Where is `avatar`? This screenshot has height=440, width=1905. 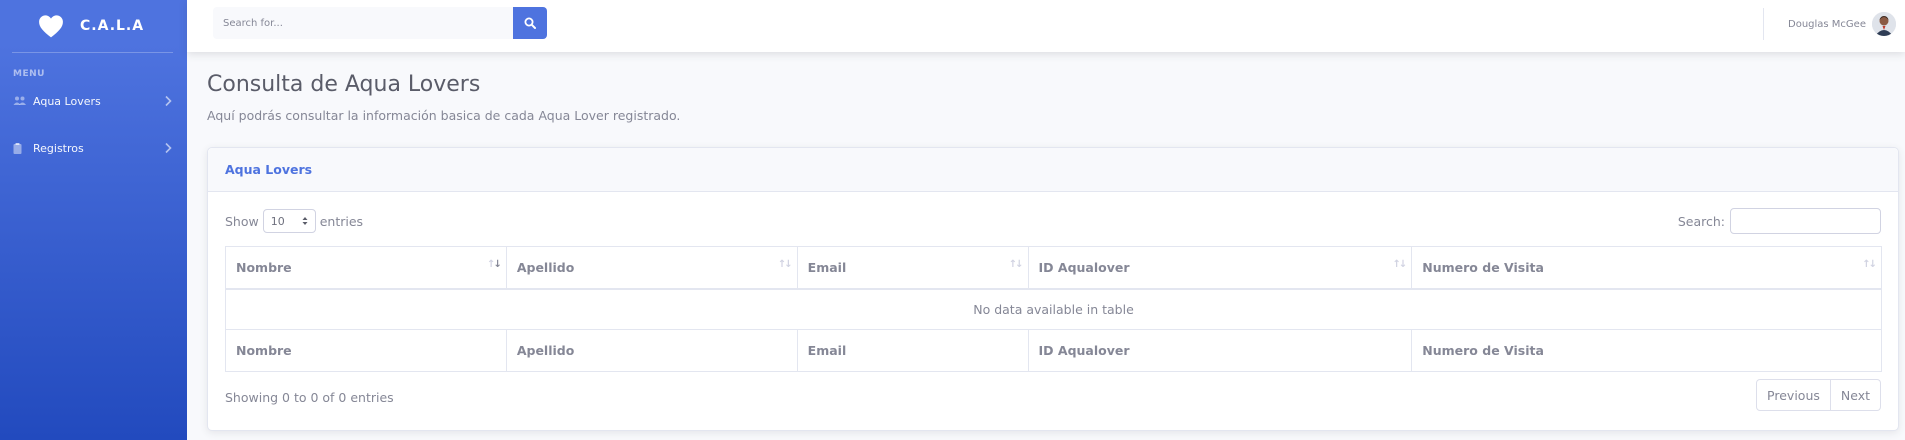
avatar is located at coordinates (1883, 24).